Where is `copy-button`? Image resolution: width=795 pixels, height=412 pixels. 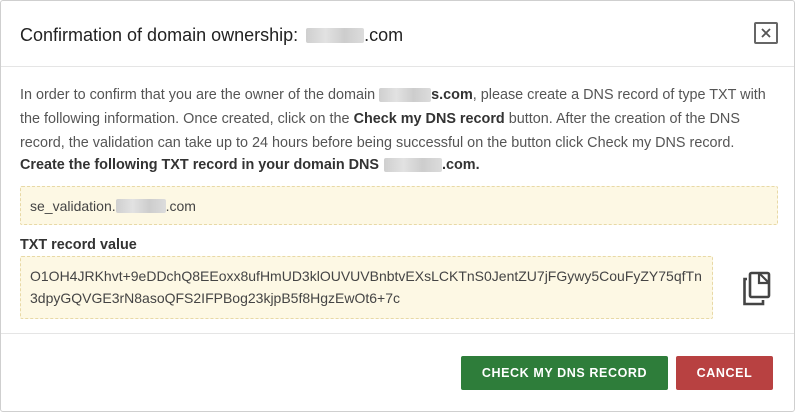
copy-button is located at coordinates (757, 289).